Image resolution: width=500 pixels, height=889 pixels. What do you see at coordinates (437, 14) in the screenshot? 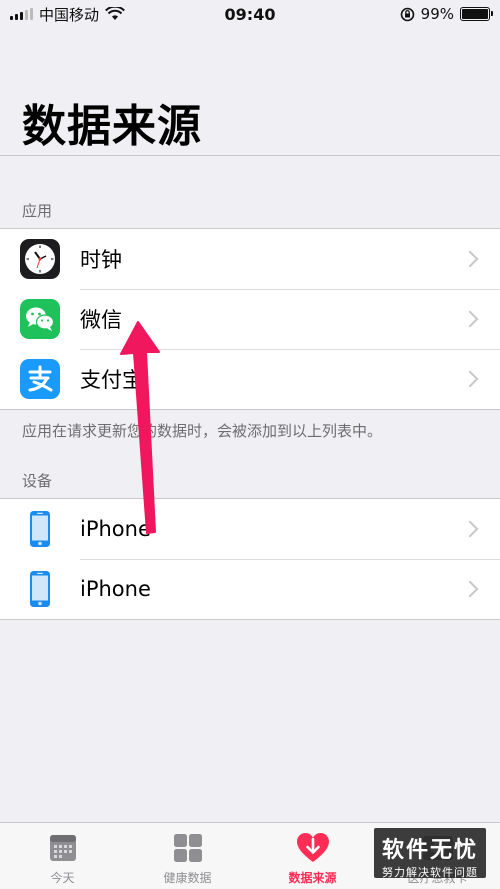
I see `battery-percent: 99%` at bounding box center [437, 14].